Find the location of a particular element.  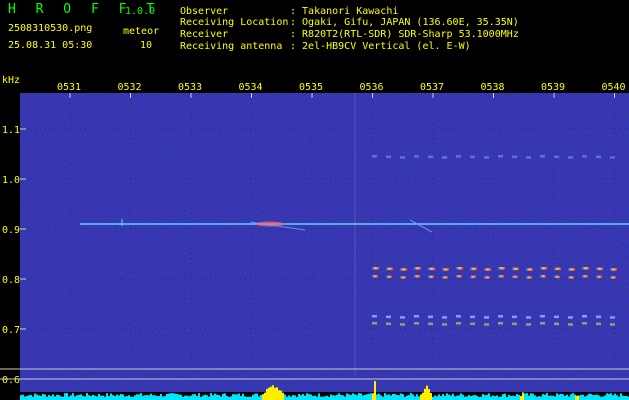

x-tick-label: 0537 is located at coordinates (432, 87).